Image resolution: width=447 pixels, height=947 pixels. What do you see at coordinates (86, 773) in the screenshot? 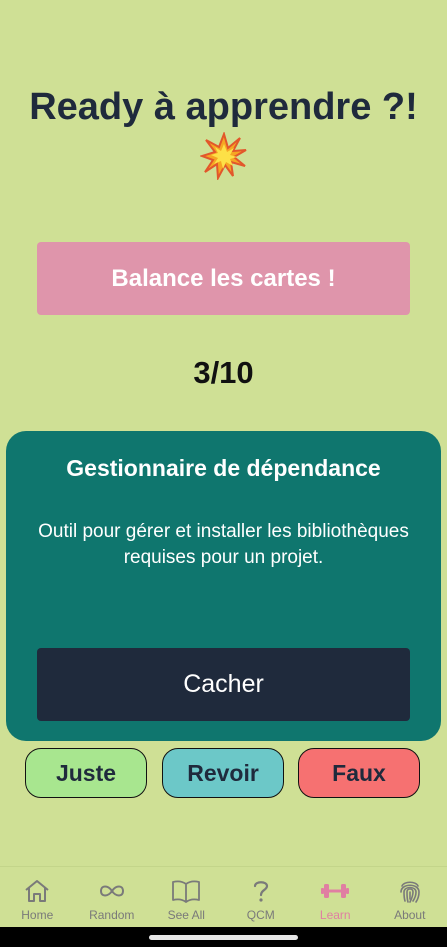
I see `correct-button: Juste` at bounding box center [86, 773].